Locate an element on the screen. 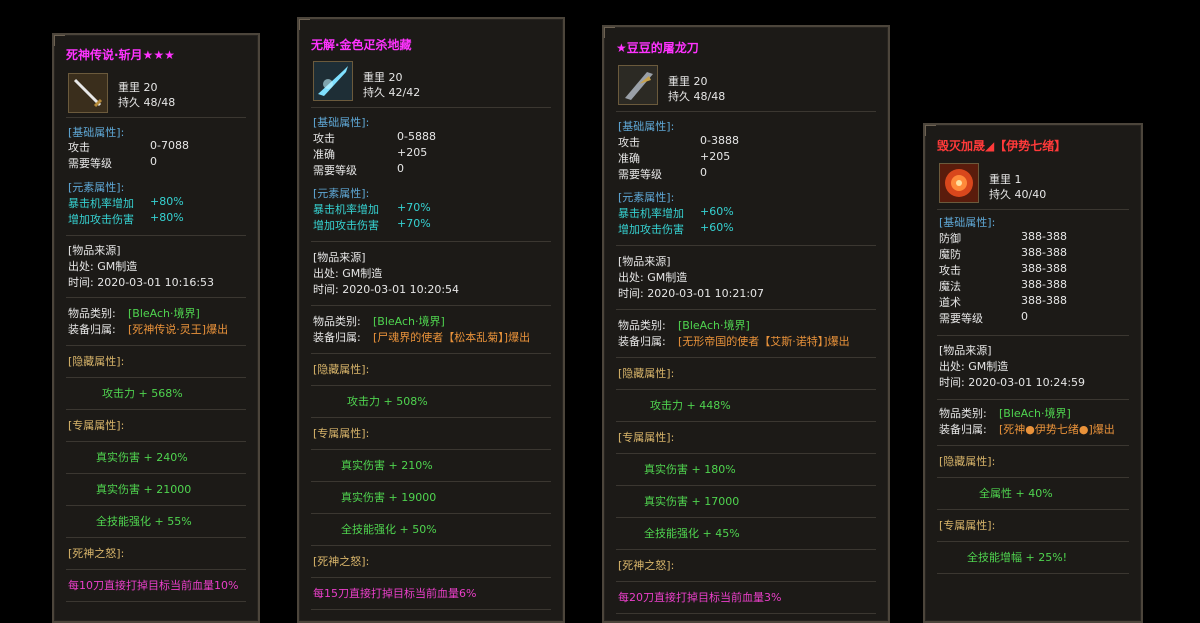 Image resolution: width=1200 pixels, height=623 pixels. stat-value: +205 is located at coordinates (715, 156).